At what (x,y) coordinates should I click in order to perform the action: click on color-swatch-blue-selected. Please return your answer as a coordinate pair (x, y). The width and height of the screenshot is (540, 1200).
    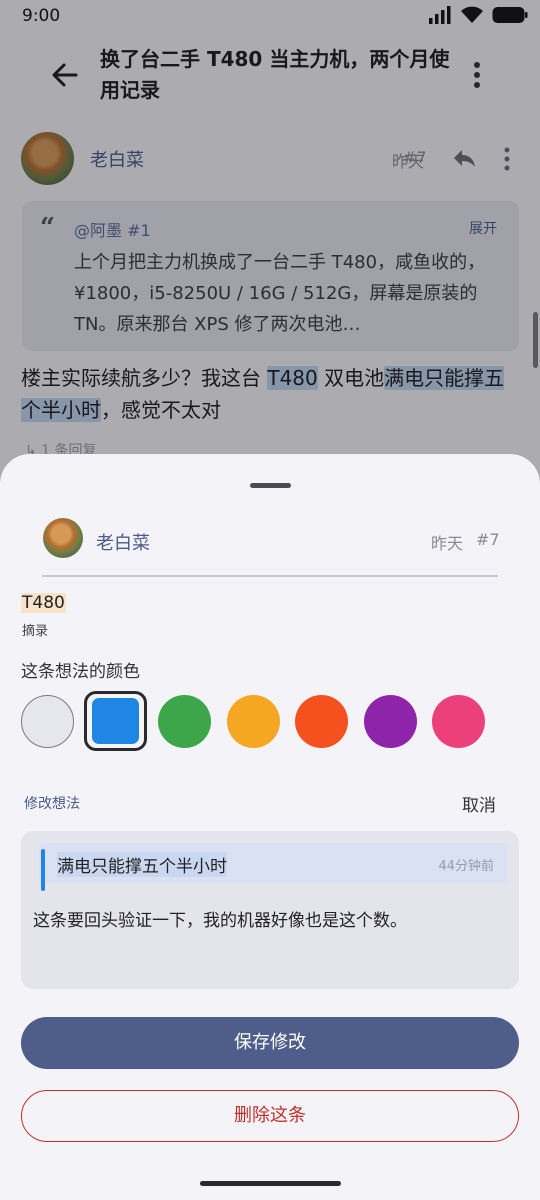
    Looking at the image, I should click on (115, 721).